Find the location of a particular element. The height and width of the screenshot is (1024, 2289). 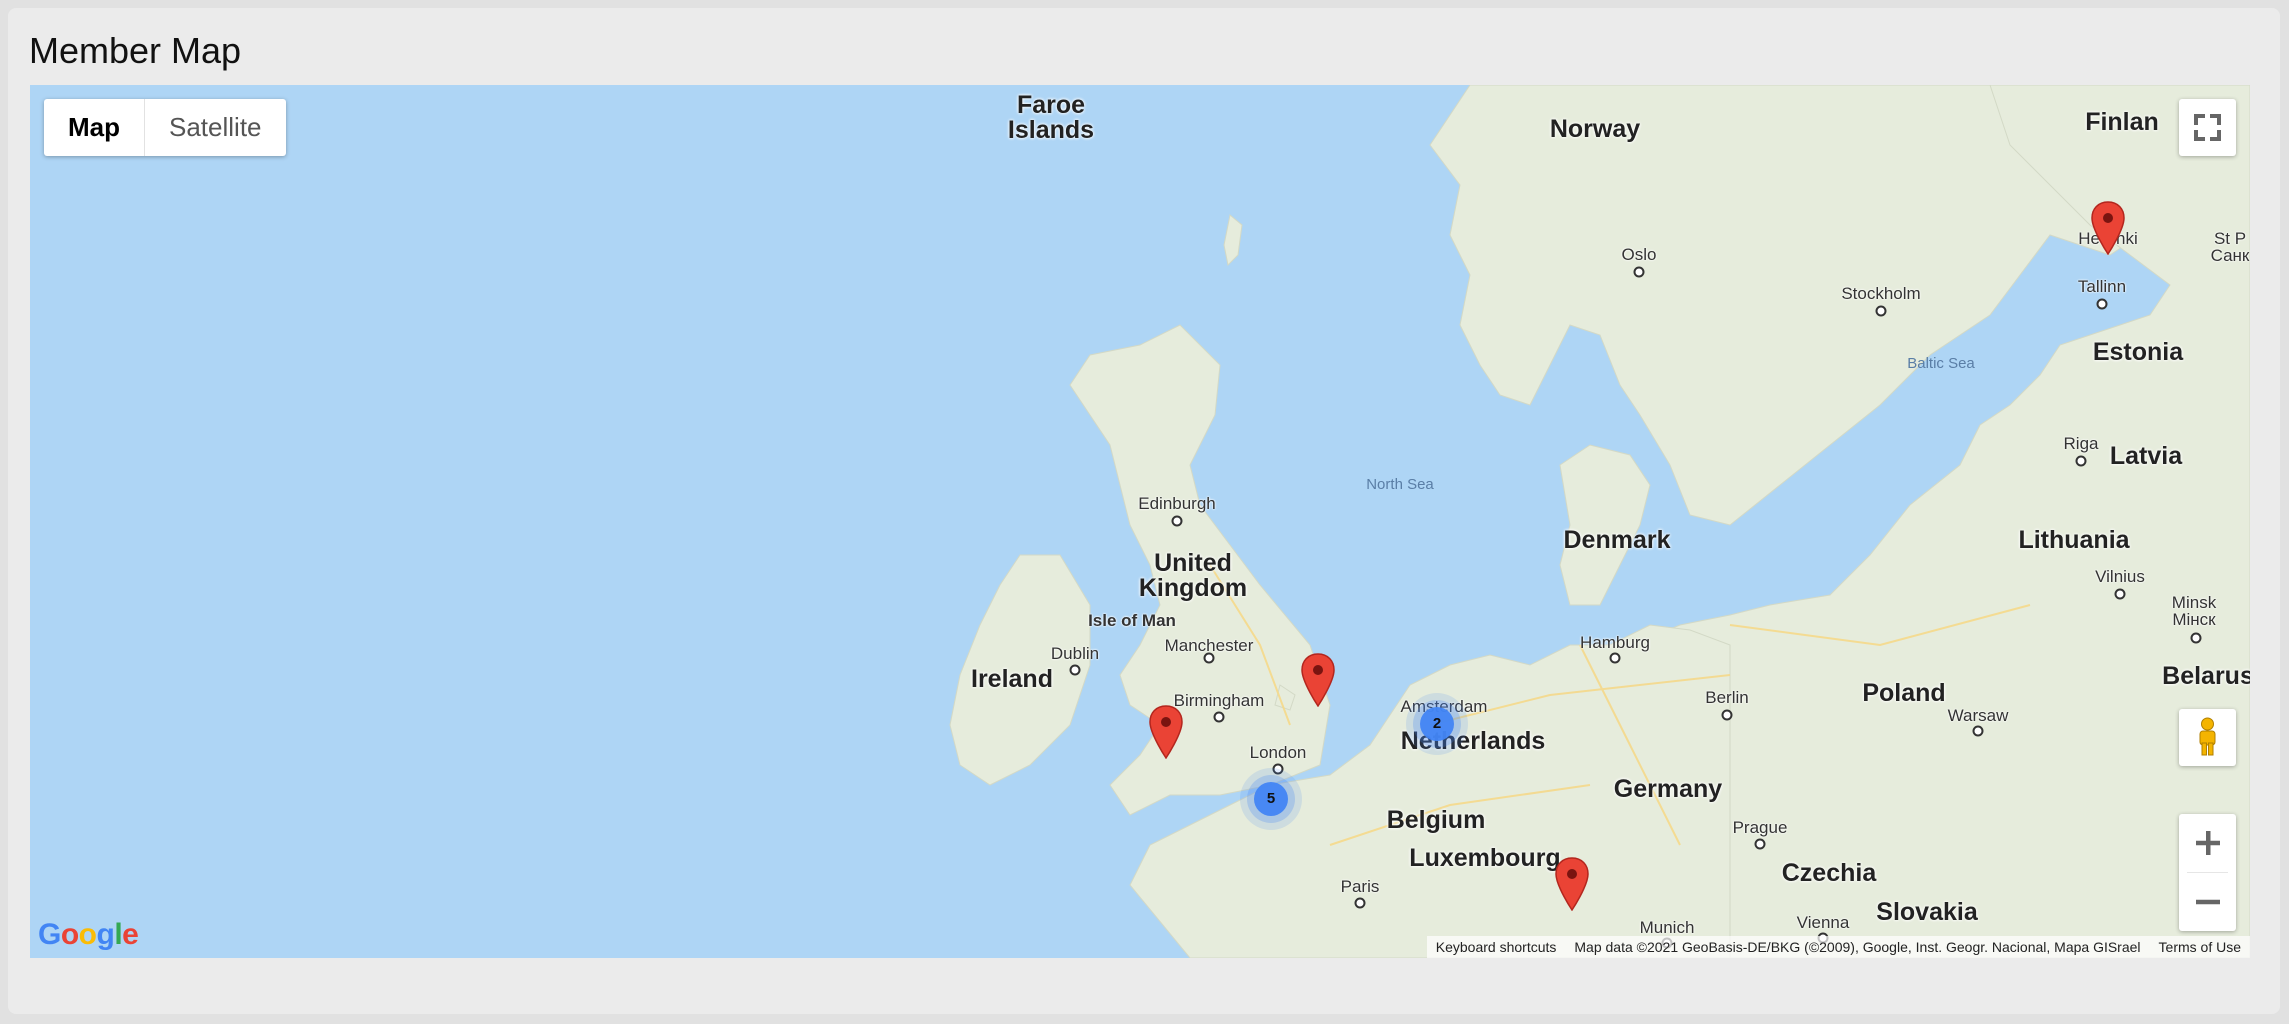

fullscreen-button is located at coordinates (2207, 127).